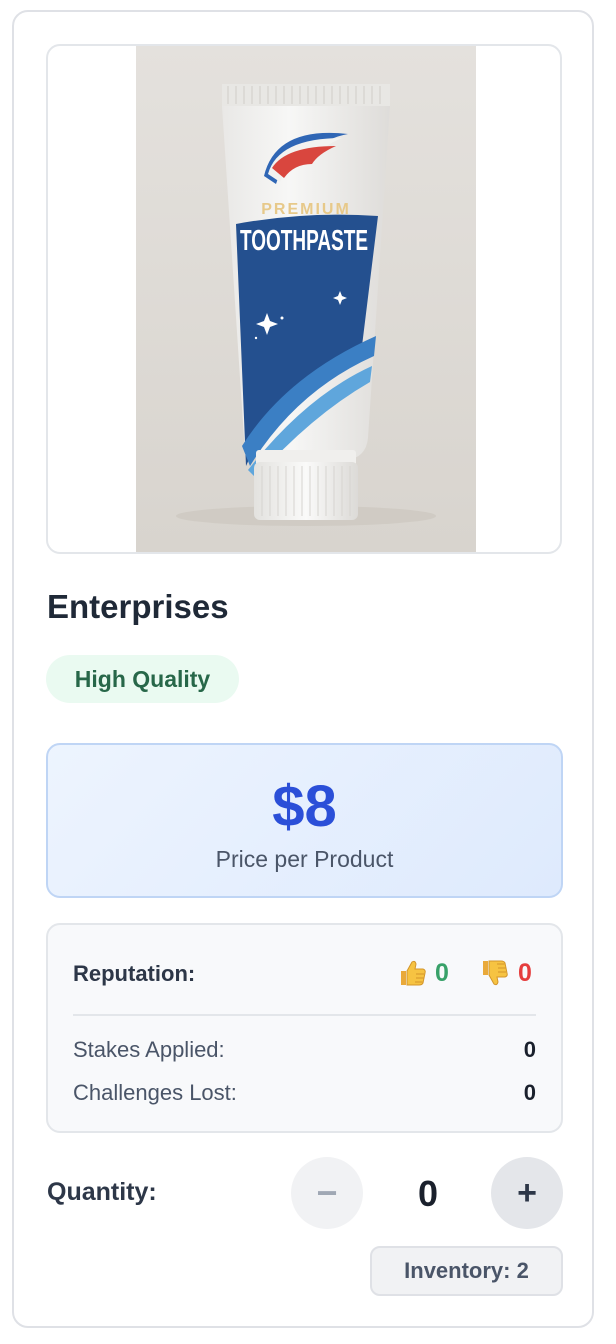  What do you see at coordinates (529, 1049) in the screenshot?
I see `stakes-value: 0` at bounding box center [529, 1049].